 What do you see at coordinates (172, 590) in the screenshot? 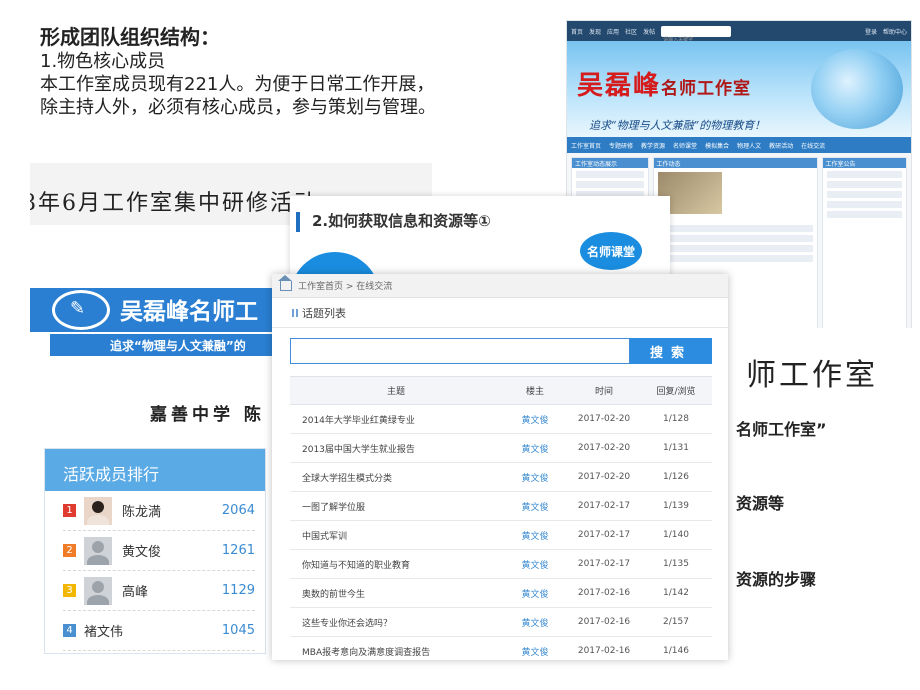
I see `member-name: 高峰` at bounding box center [172, 590].